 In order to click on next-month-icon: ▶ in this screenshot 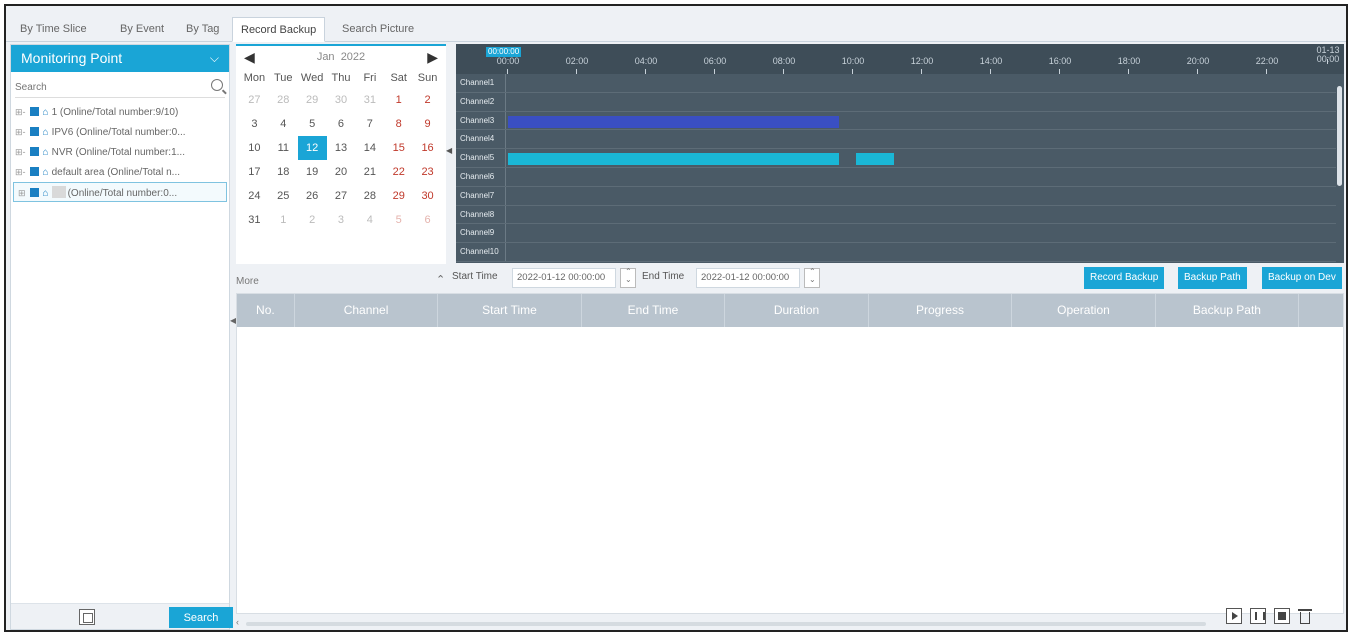, I will do `click(432, 57)`.